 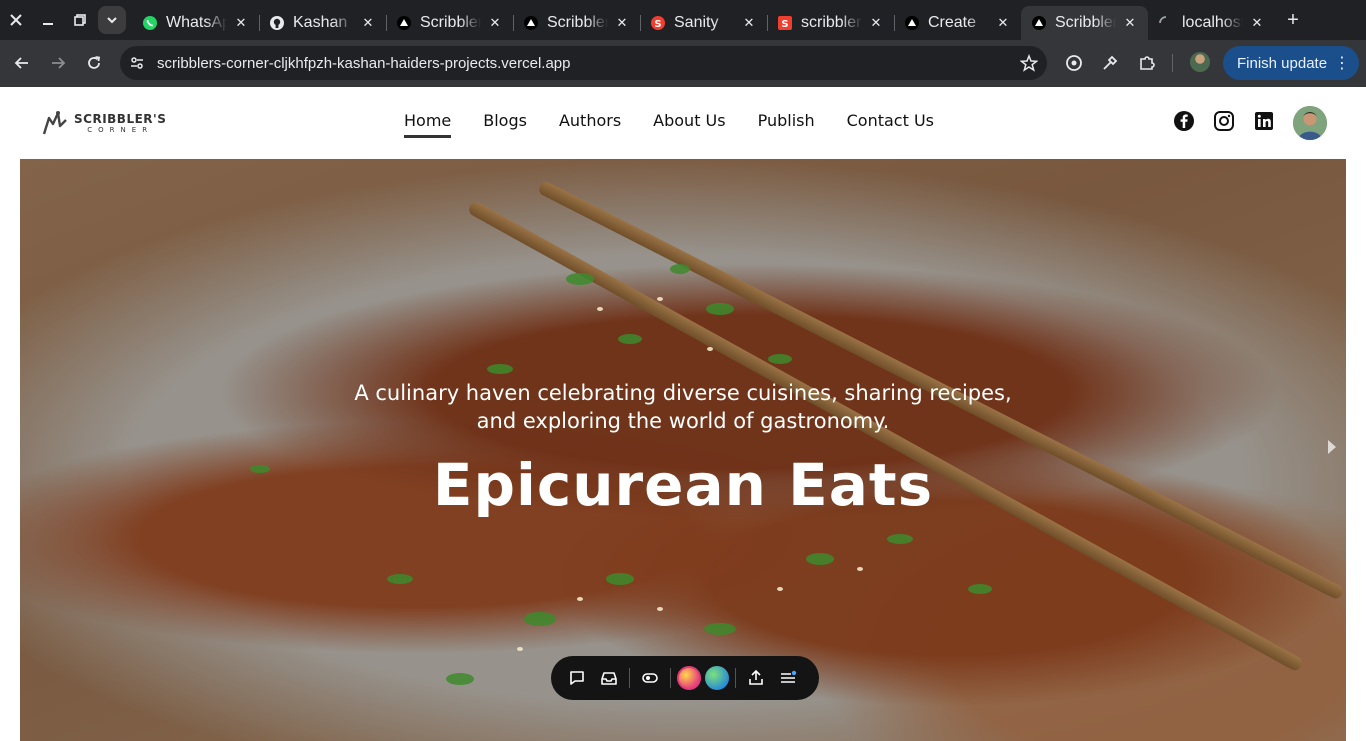 What do you see at coordinates (689, 122) in the screenshot?
I see `nav-about-us: About Us` at bounding box center [689, 122].